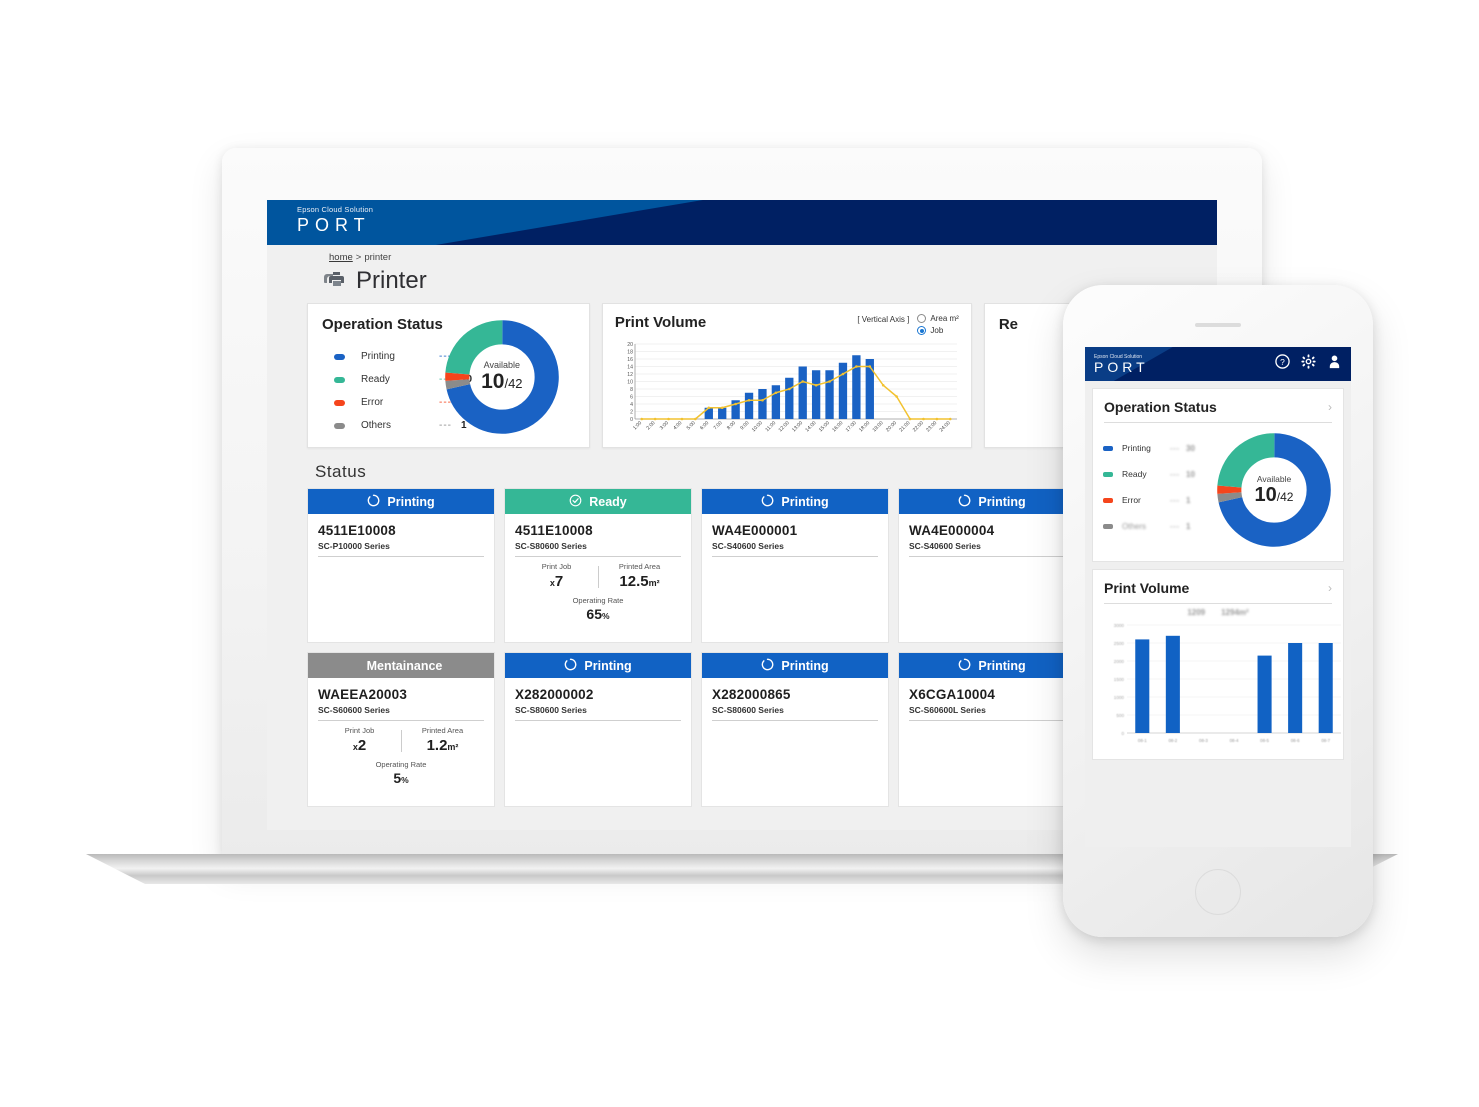  I want to click on legend-swatch-others, so click(339, 425).